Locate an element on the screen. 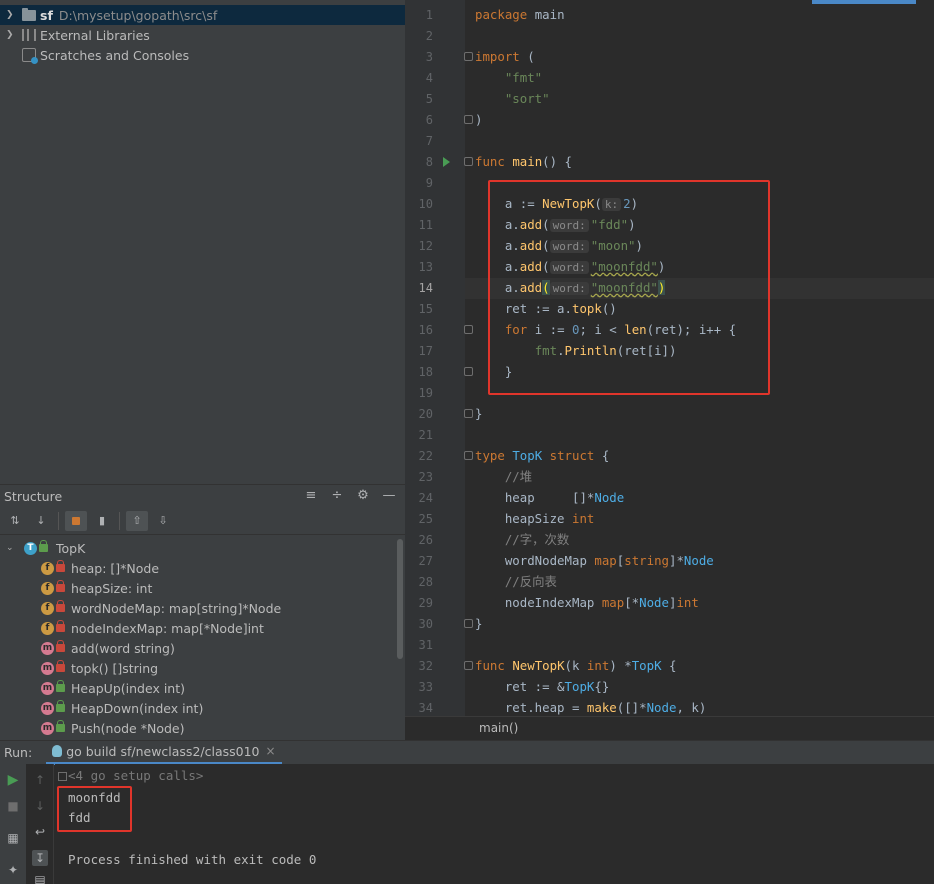 The height and width of the screenshot is (884, 934). project-root-path: D:\mysetup\gopath\src\sf is located at coordinates (138, 15).